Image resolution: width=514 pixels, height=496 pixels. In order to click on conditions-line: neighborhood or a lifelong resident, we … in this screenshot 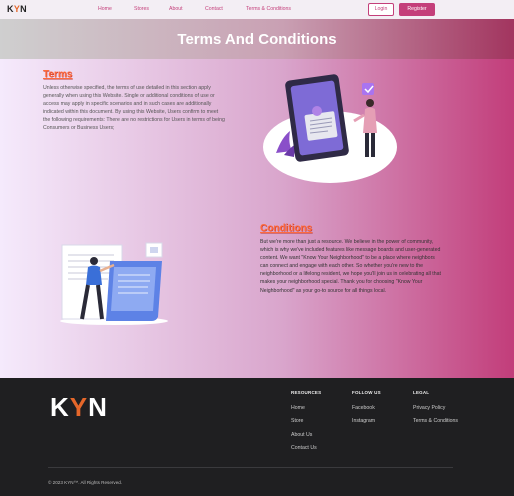, I will do `click(350, 274)`.